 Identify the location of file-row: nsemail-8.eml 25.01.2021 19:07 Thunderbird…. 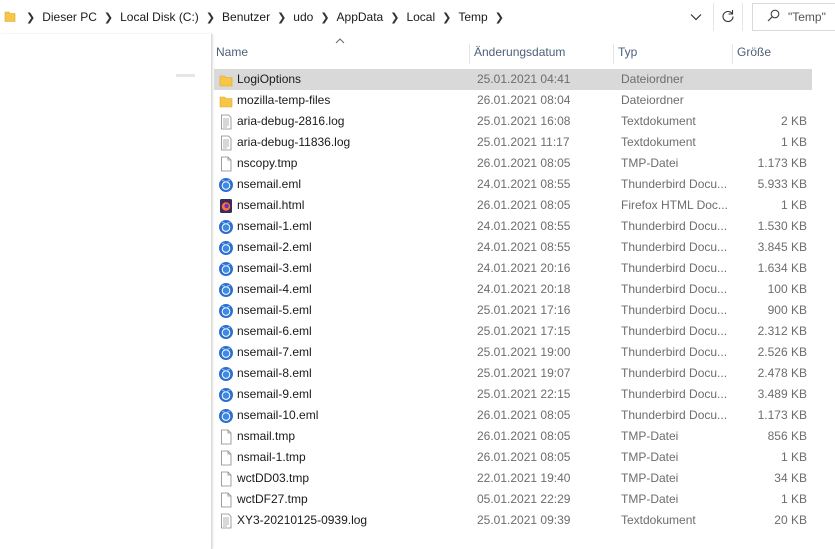
(513, 373).